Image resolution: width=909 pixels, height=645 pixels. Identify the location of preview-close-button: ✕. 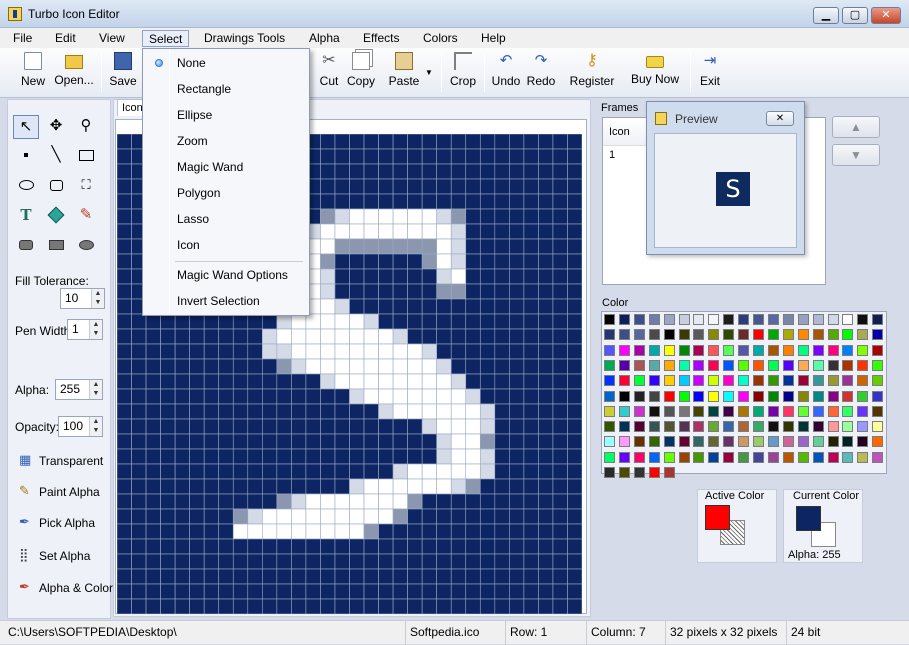
(780, 118).